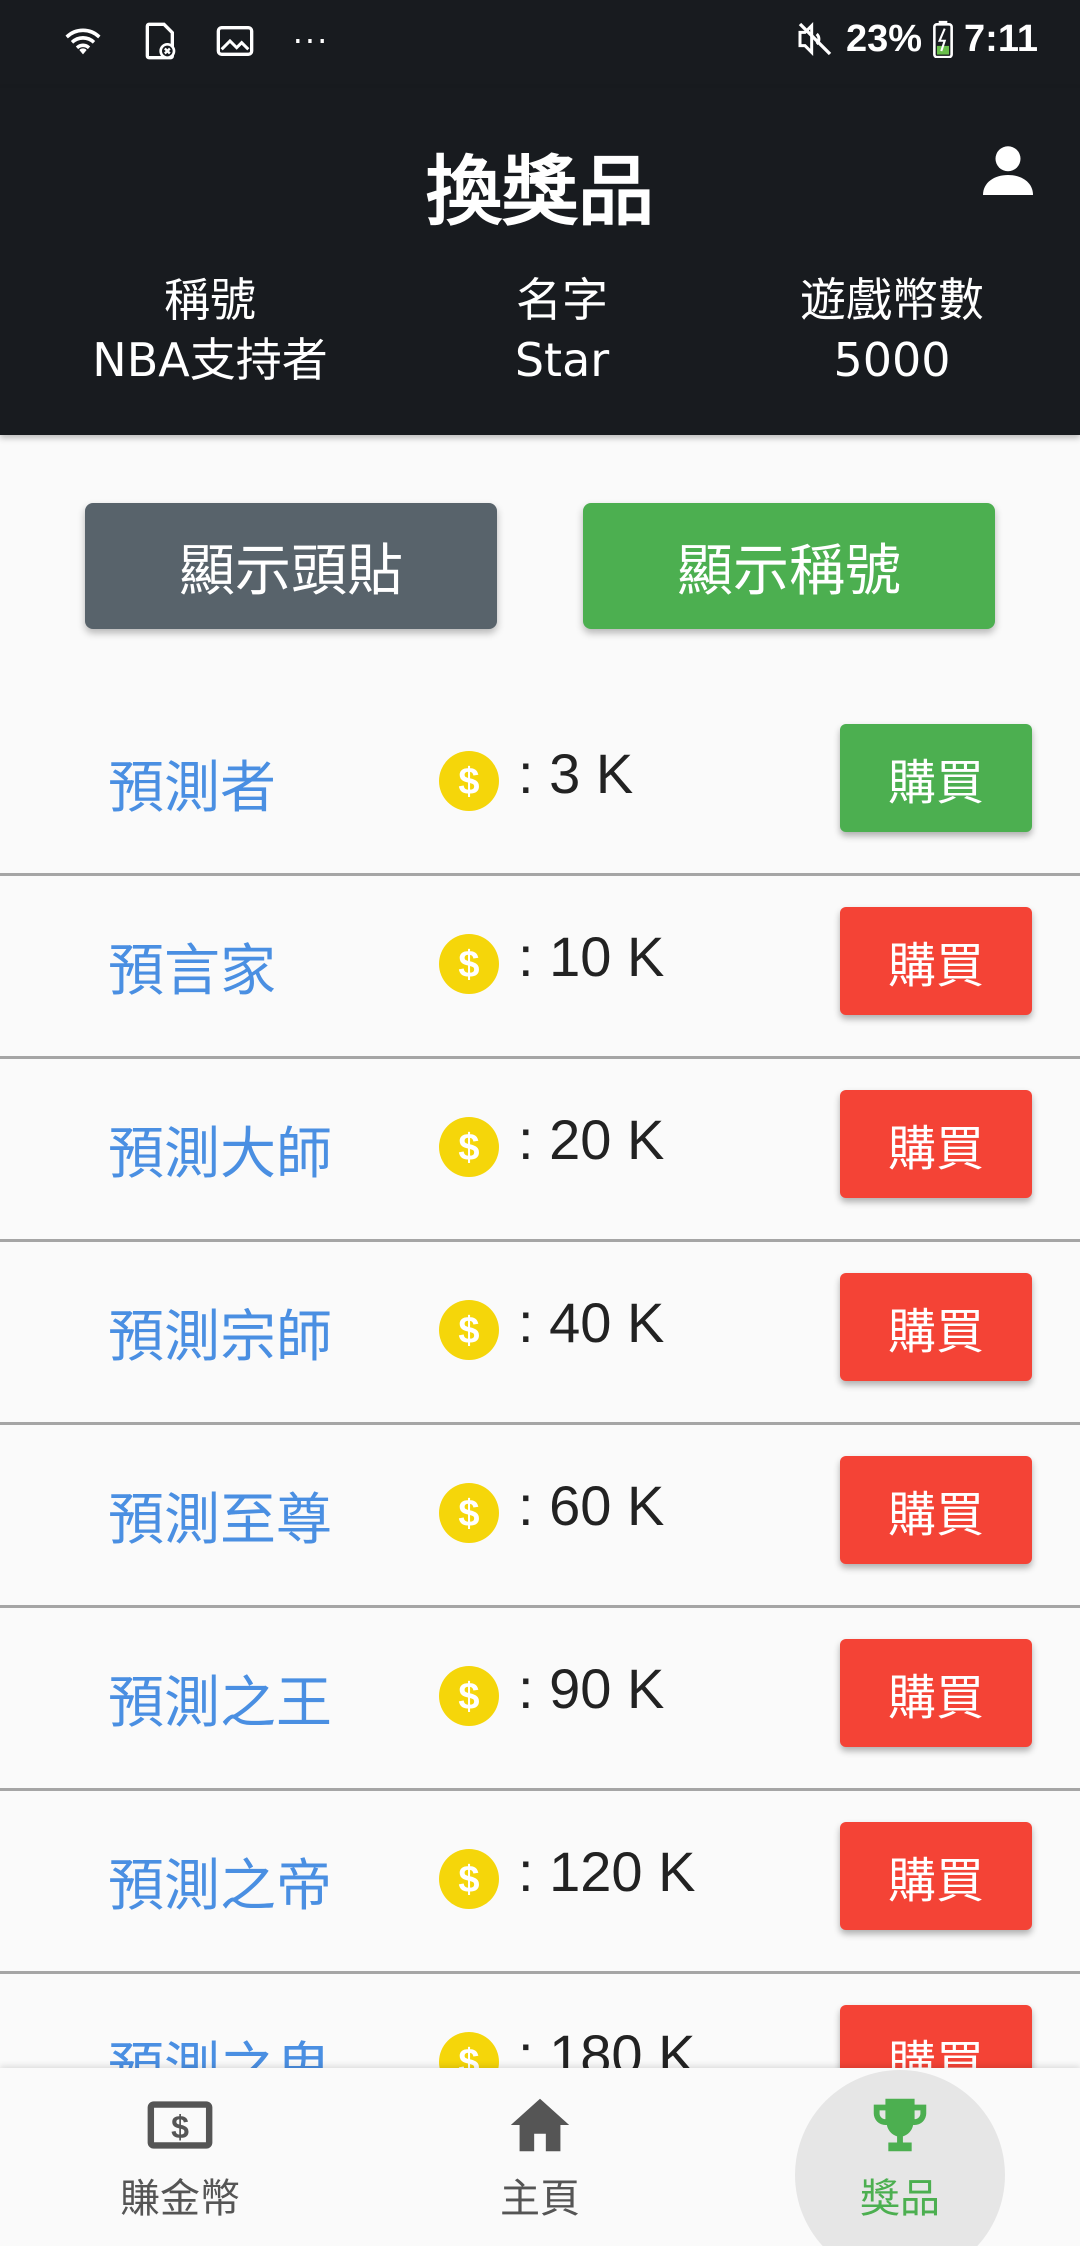 This screenshot has width=1080, height=2246. Describe the element at coordinates (892, 360) in the screenshot. I see `stat-coins-value: 5000` at that location.